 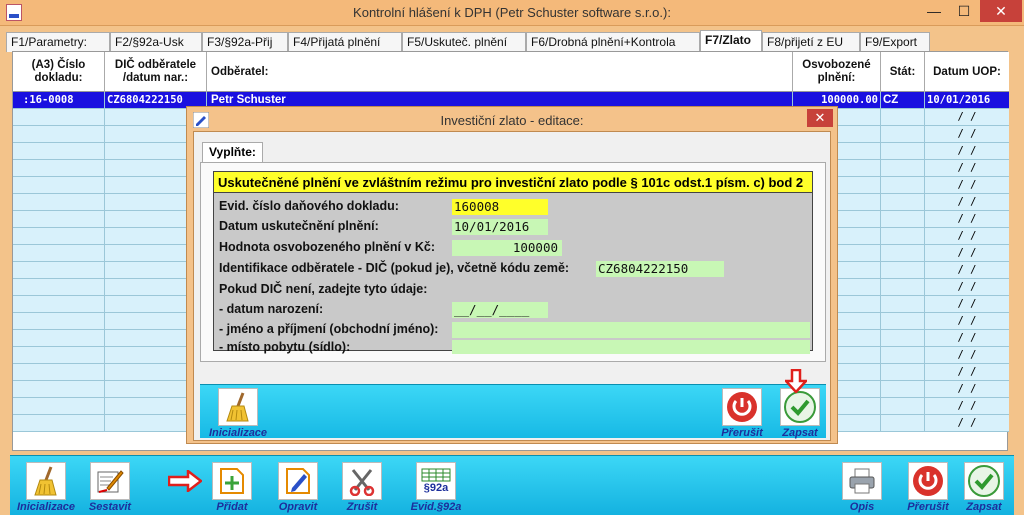 I want to click on init-label: Inicializace, so click(x=46, y=507).